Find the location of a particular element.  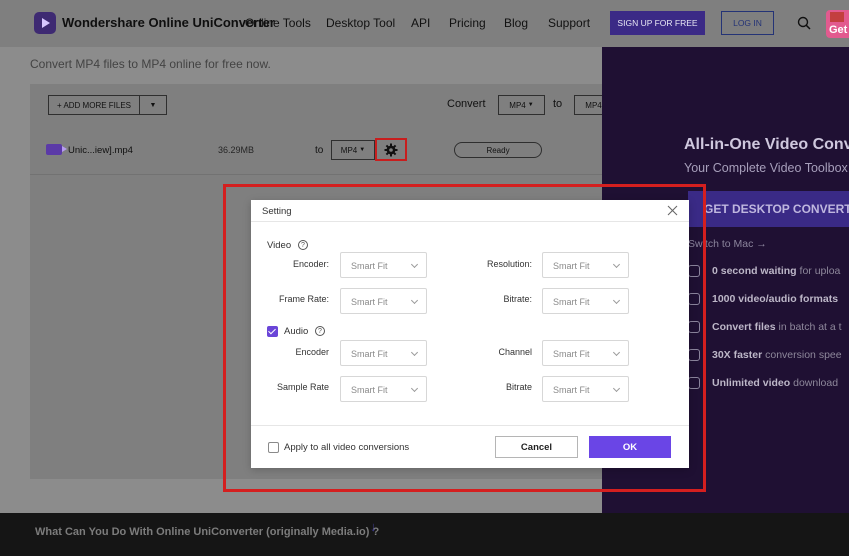

convert-label: Convert is located at coordinates (466, 104).